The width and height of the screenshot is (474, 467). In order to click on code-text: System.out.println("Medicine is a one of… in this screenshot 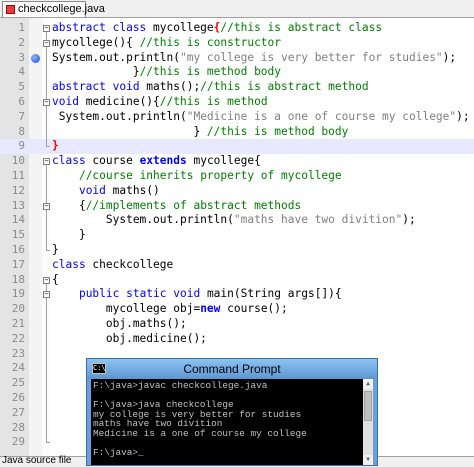, I will do `click(261, 117)`.